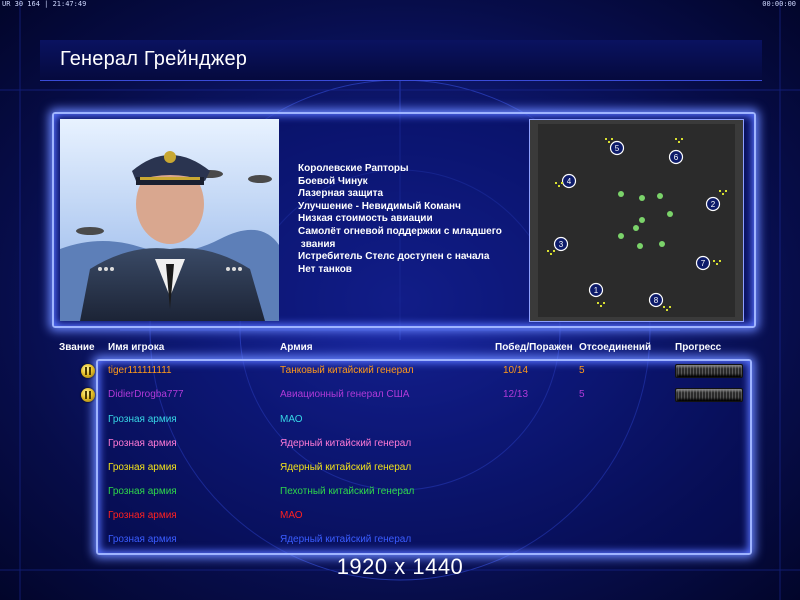 This screenshot has height=600, width=800. I want to click on status-bar-clock: 00:00:00, so click(779, 4).